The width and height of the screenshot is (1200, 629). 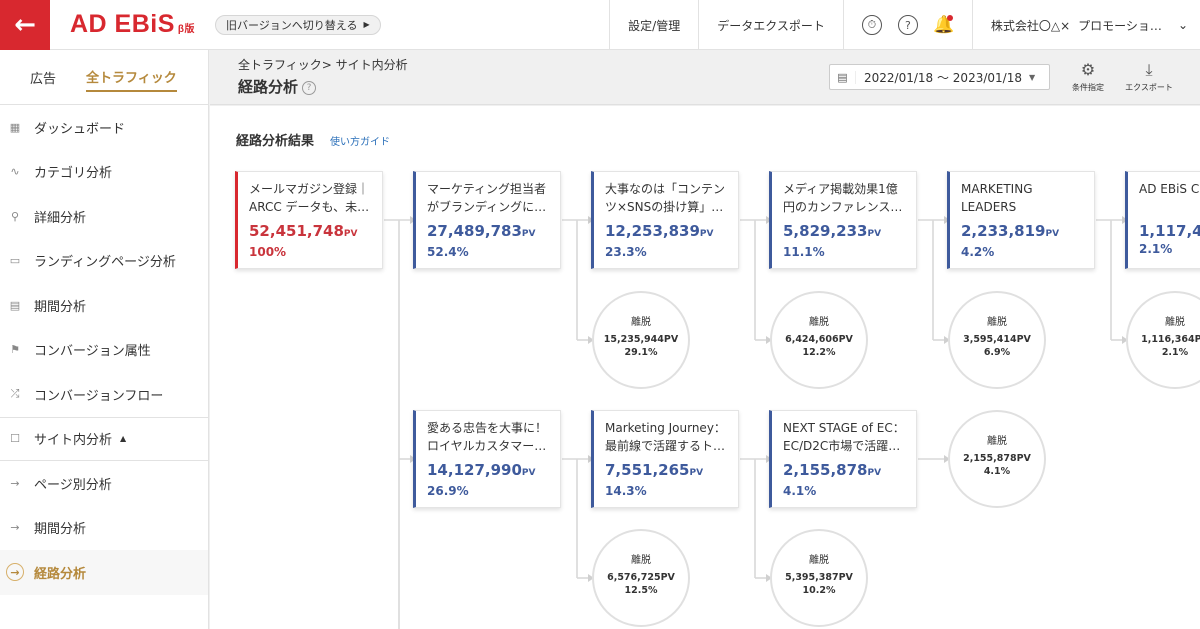 What do you see at coordinates (1032, 77) in the screenshot?
I see `dropdown-arrow-icon: ▼` at bounding box center [1032, 77].